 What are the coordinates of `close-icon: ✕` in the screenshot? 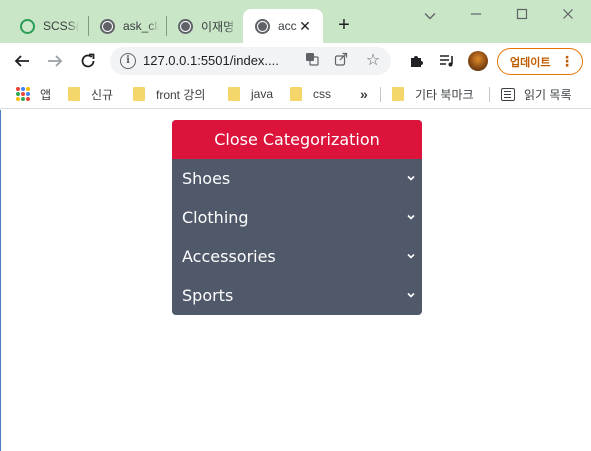 It's located at (305, 26).